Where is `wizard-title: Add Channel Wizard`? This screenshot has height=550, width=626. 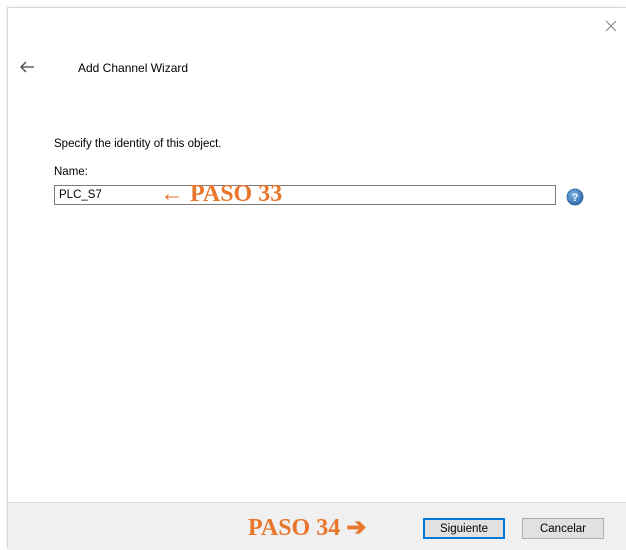
wizard-title: Add Channel Wizard is located at coordinates (133, 68).